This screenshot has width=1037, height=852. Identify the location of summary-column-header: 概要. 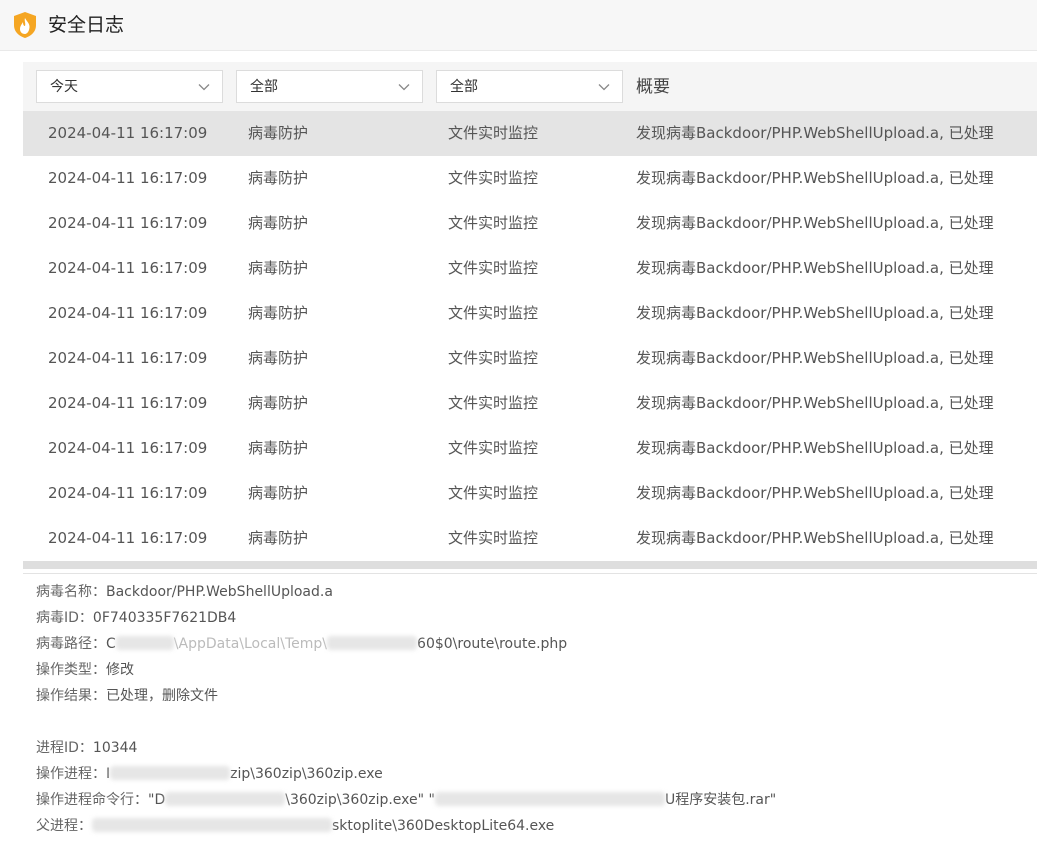
(653, 87).